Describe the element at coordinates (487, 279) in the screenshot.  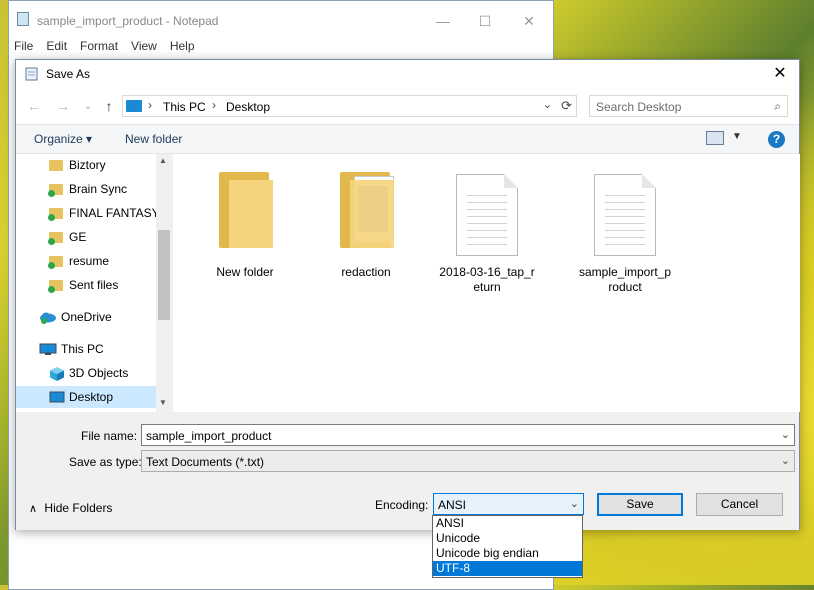
I see `file-name: 2018-03-16_tap_r eturn` at that location.